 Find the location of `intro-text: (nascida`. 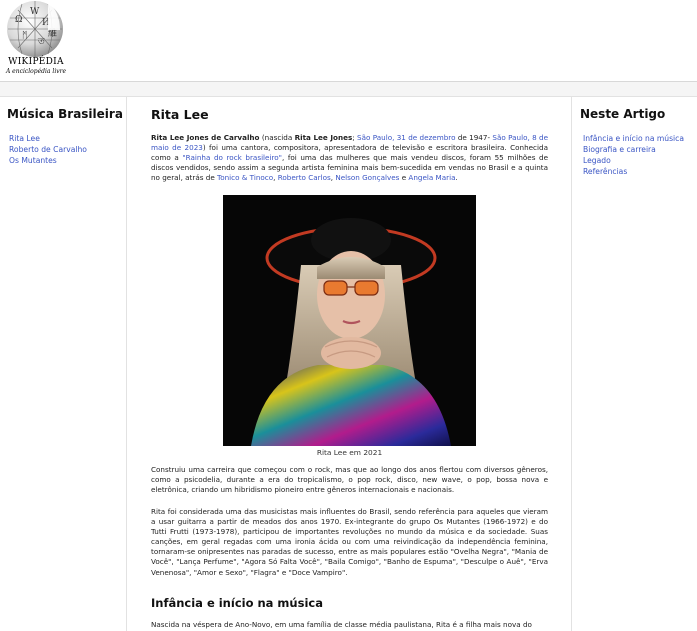

intro-text: (nascida is located at coordinates (277, 137).